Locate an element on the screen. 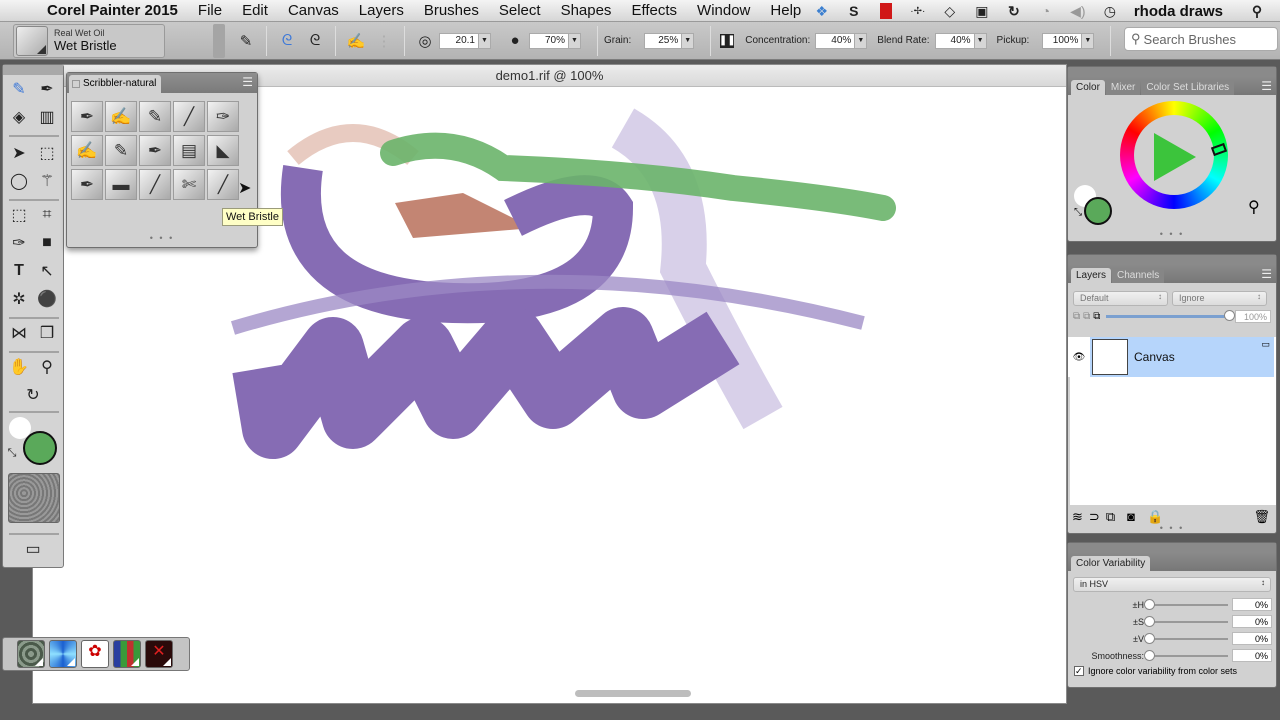 The width and height of the screenshot is (1280, 720). menu-select: Select is located at coordinates (520, 10).